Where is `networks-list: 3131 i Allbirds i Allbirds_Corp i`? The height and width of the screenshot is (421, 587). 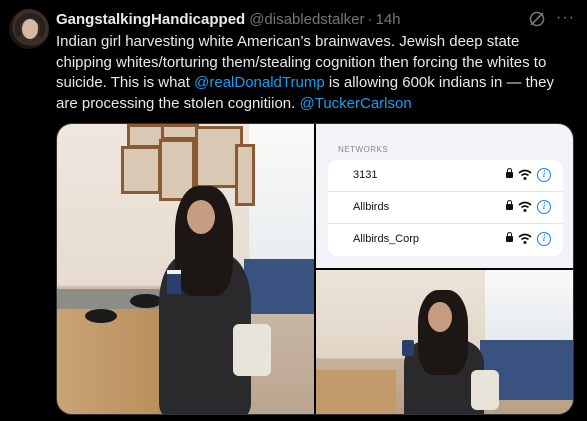
networks-list: 3131 i Allbirds i Allbirds_Corp i is located at coordinates (445, 208).